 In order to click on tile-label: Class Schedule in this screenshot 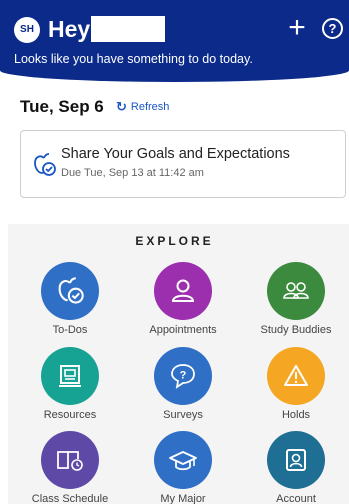, I will do `click(70, 498)`.